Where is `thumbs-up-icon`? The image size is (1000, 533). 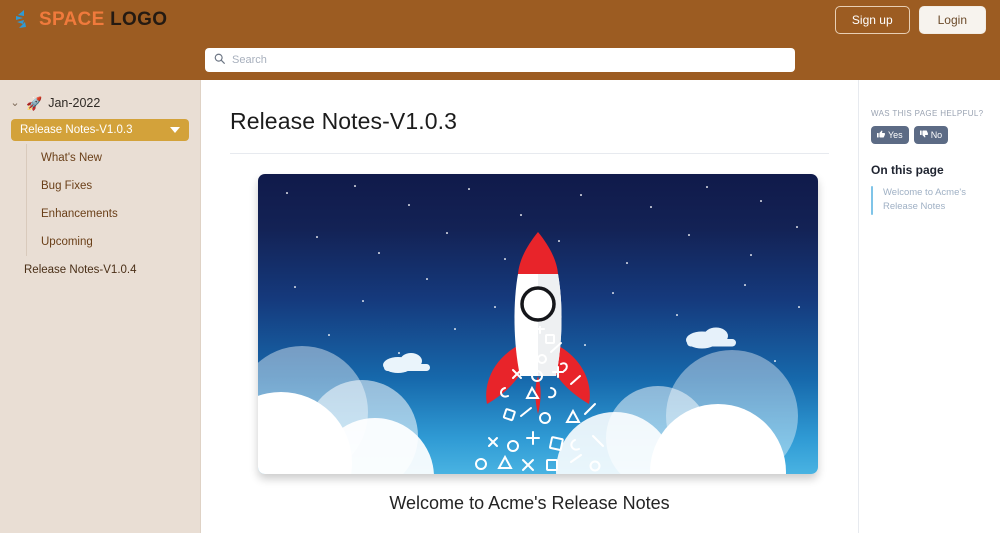 thumbs-up-icon is located at coordinates (881, 135).